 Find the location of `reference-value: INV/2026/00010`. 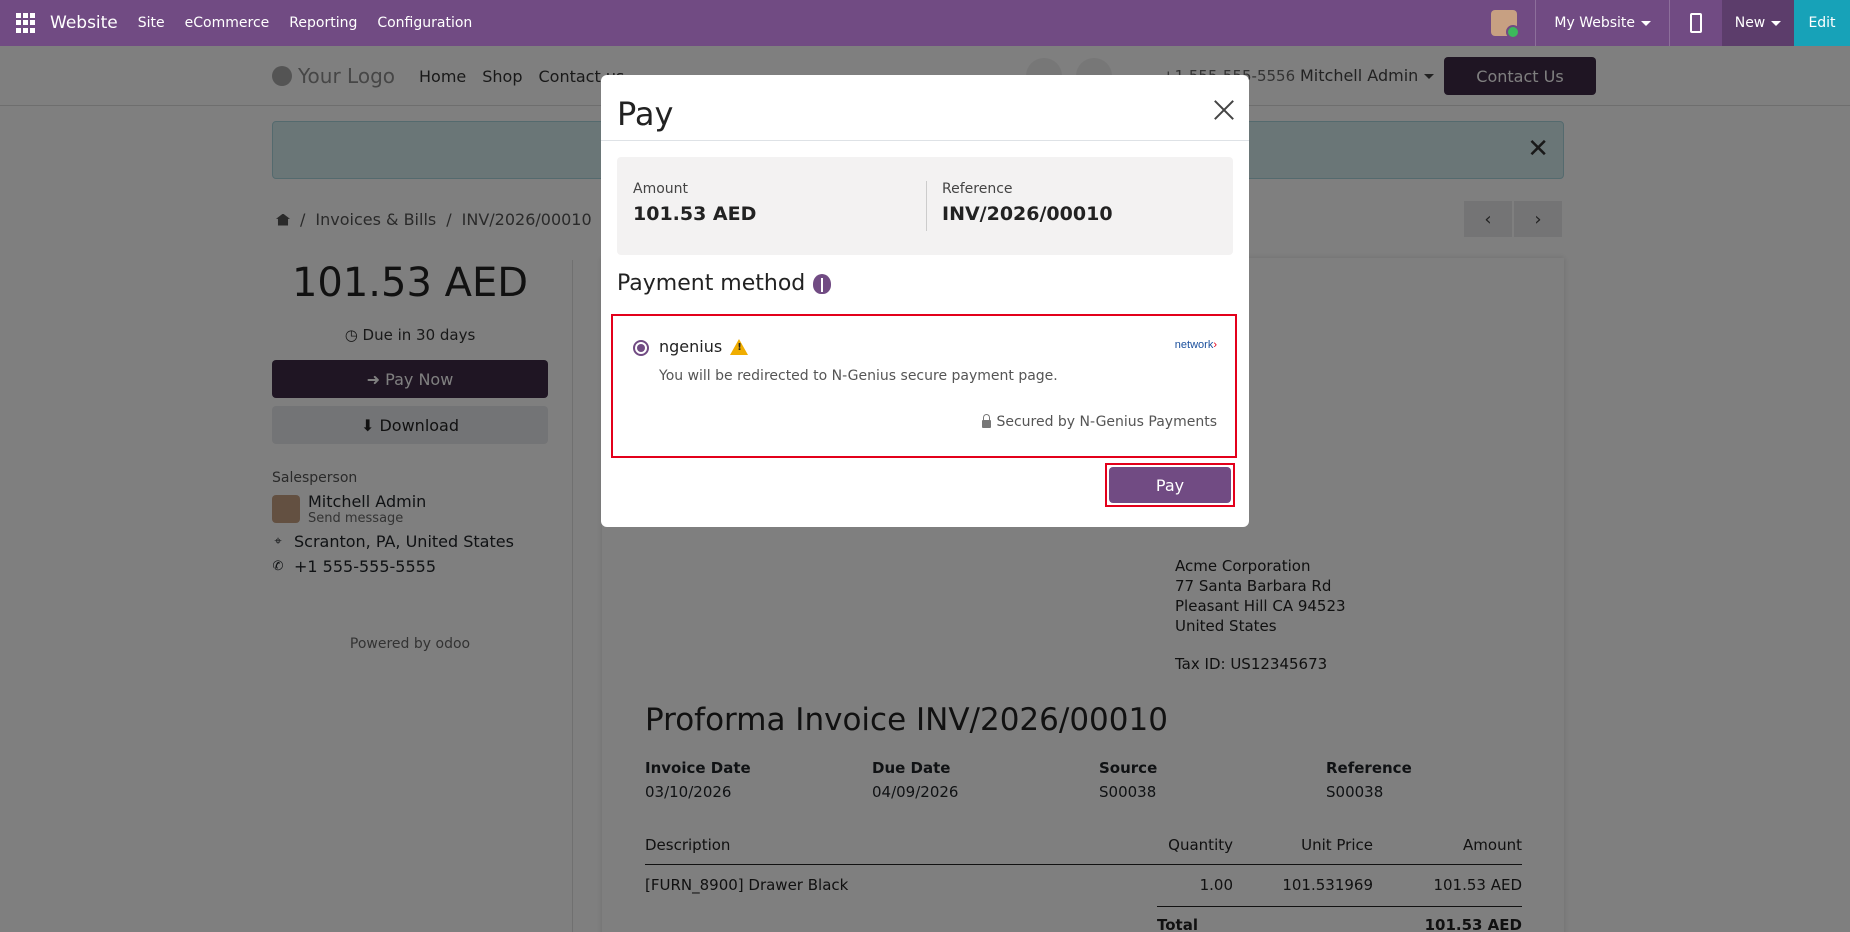

reference-value: INV/2026/00010 is located at coordinates (1027, 214).